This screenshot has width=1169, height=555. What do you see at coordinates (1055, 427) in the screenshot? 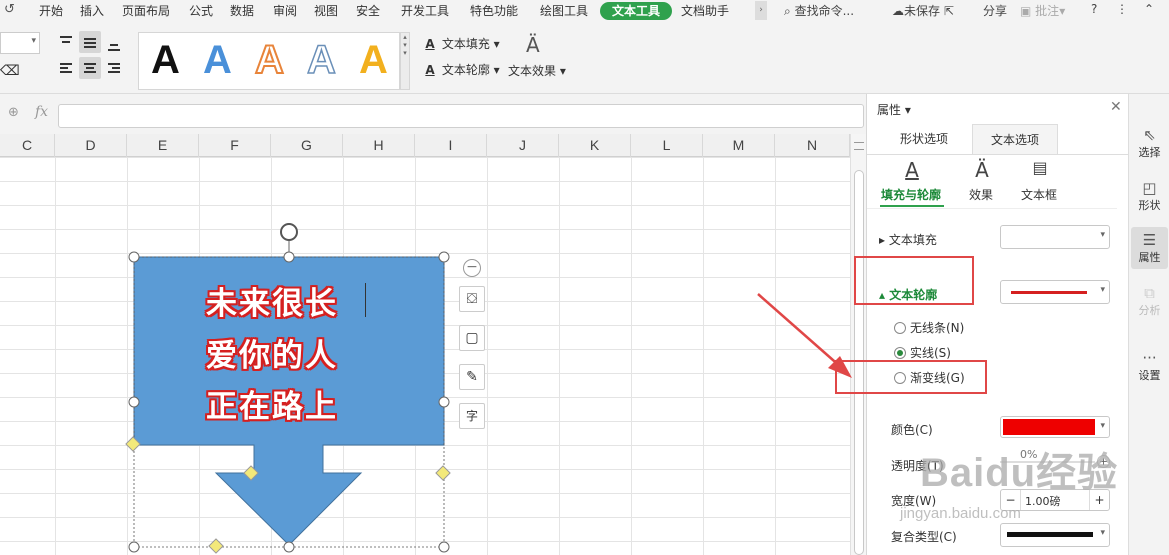
I see `color-dropdown` at bounding box center [1055, 427].